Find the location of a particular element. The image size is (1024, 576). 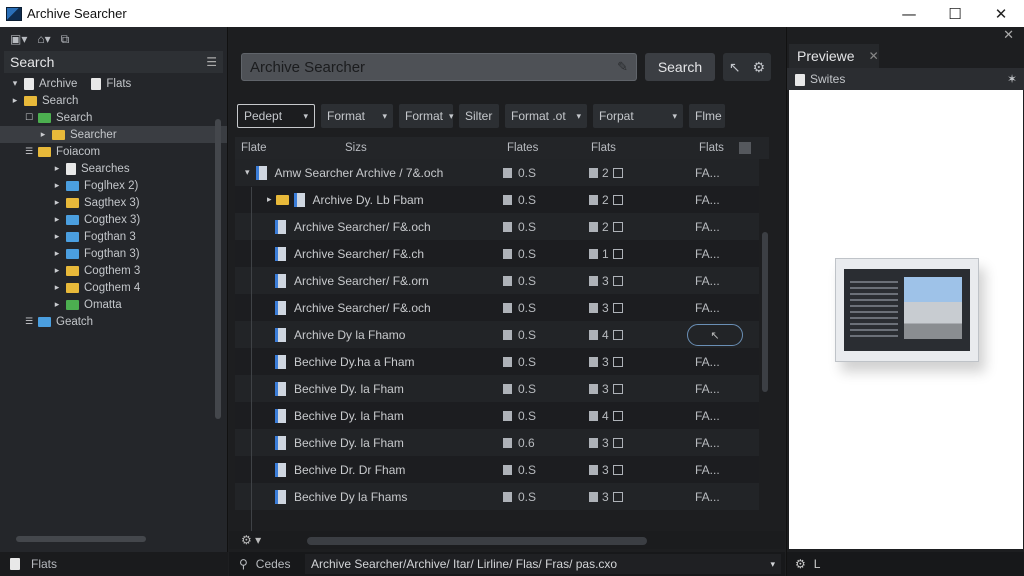

pin-icon: ✶ is located at coordinates (1012, 79).